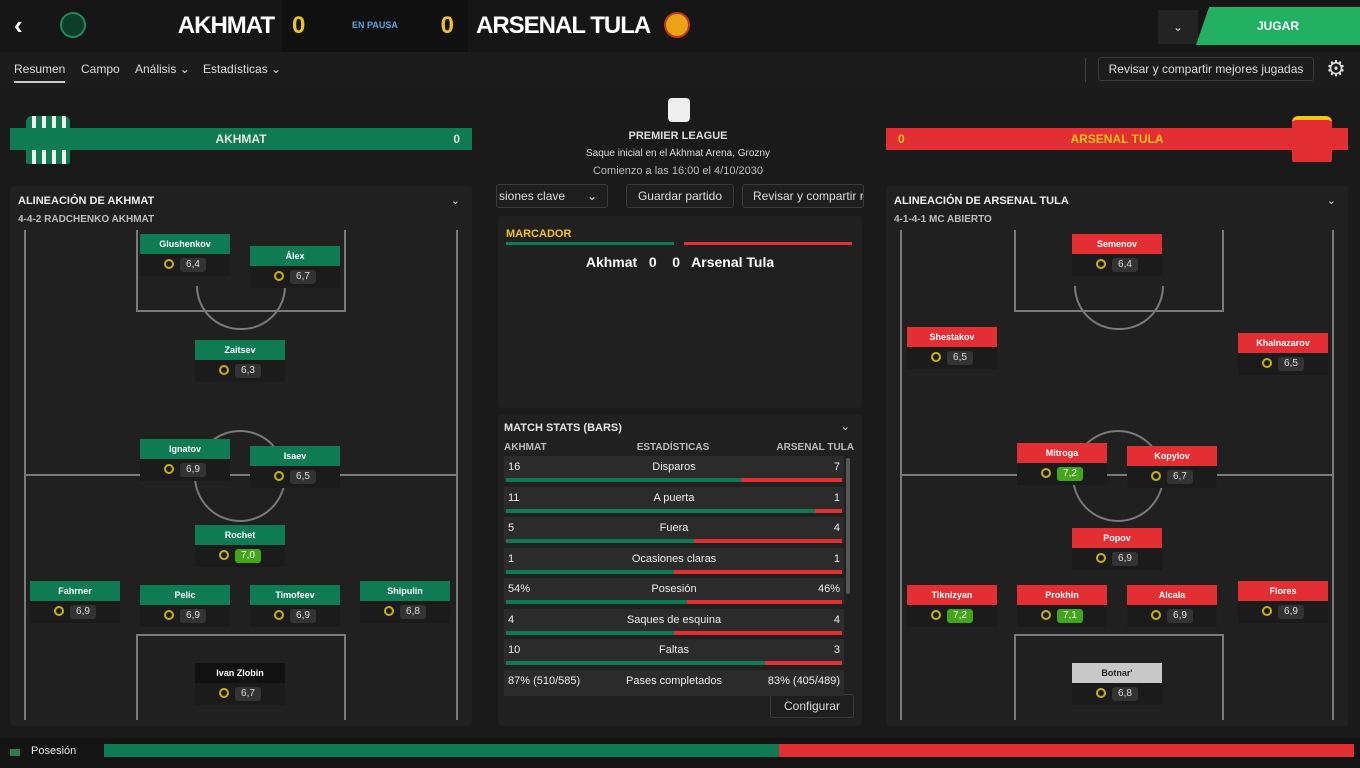 The image size is (1360, 768). What do you see at coordinates (226, 25) in the screenshot?
I see `home-team-name: AKHMAT` at bounding box center [226, 25].